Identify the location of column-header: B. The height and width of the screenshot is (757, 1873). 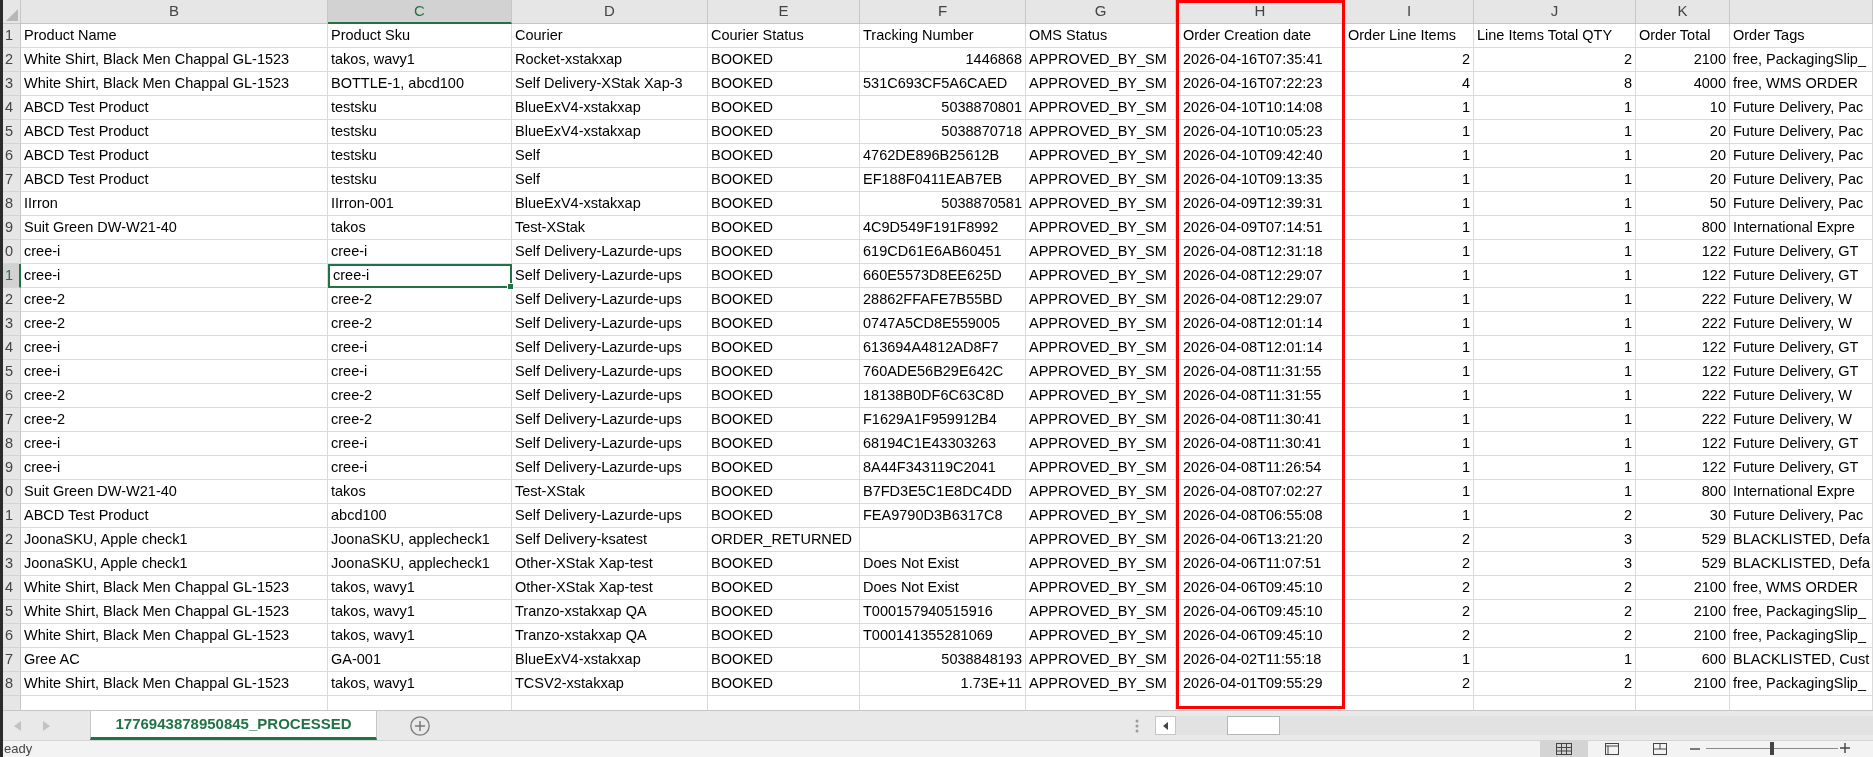
(174, 12).